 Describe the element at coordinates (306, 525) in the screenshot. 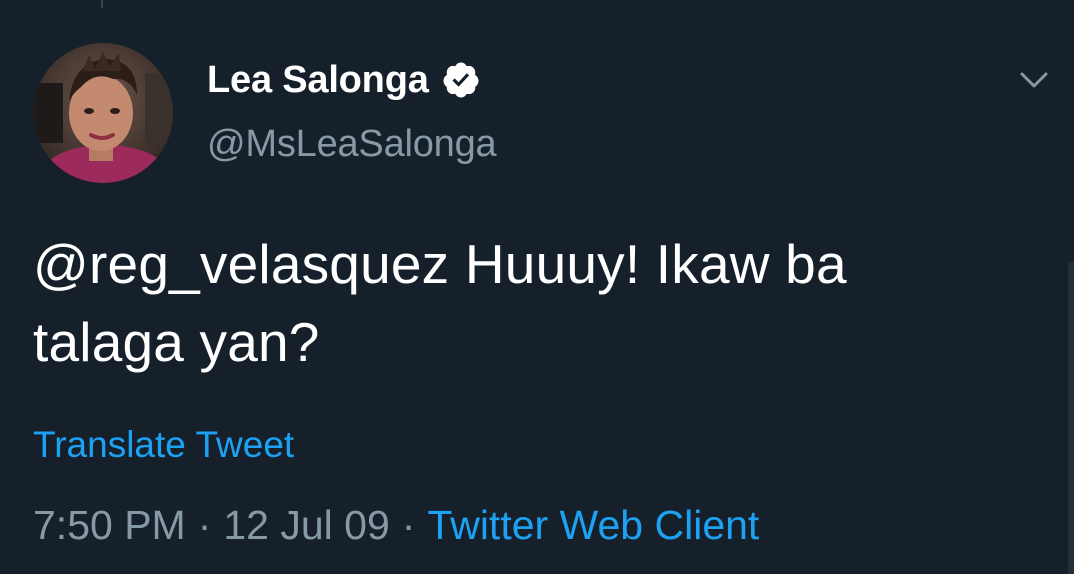

I see `tweet-date: 12 Jul 09` at that location.